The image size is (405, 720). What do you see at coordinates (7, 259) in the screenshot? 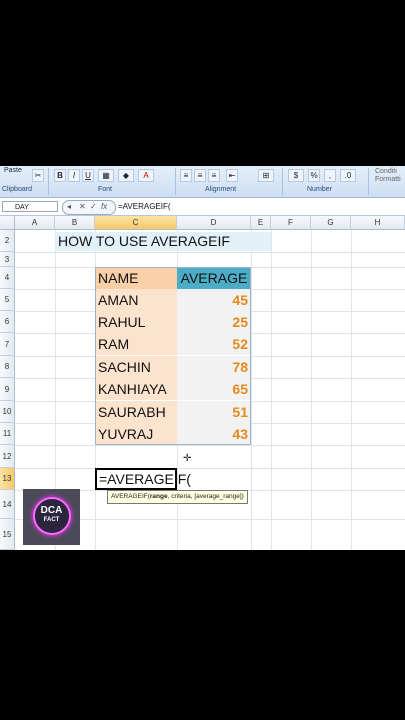
I see `row-header: 3` at bounding box center [7, 259].